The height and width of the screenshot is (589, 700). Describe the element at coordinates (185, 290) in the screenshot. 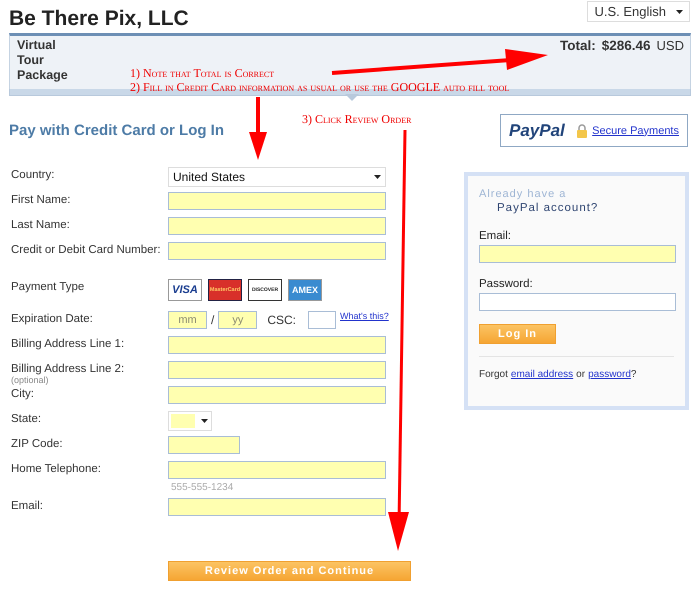

I see `card-logo: VISA` at that location.